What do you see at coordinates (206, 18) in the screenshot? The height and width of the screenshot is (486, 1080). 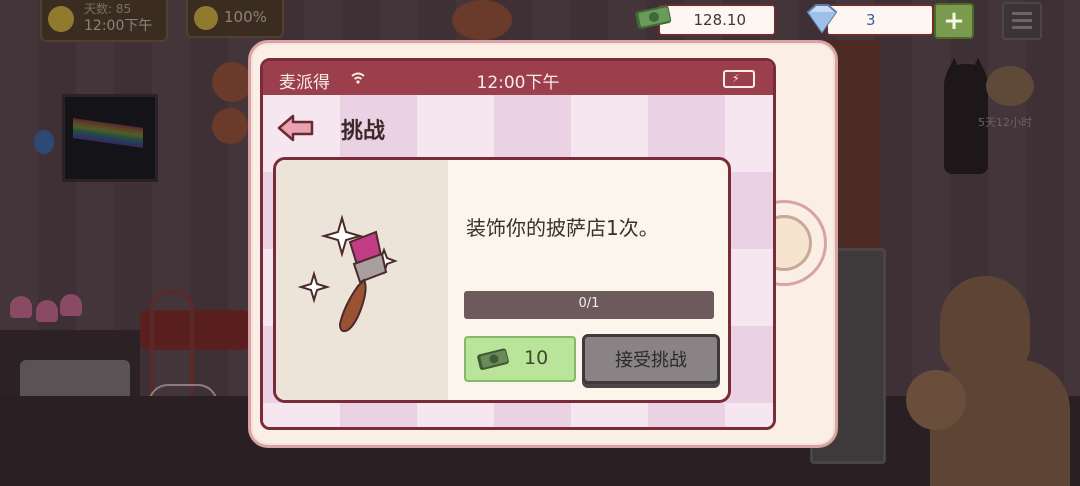 I see `smile-icon` at bounding box center [206, 18].